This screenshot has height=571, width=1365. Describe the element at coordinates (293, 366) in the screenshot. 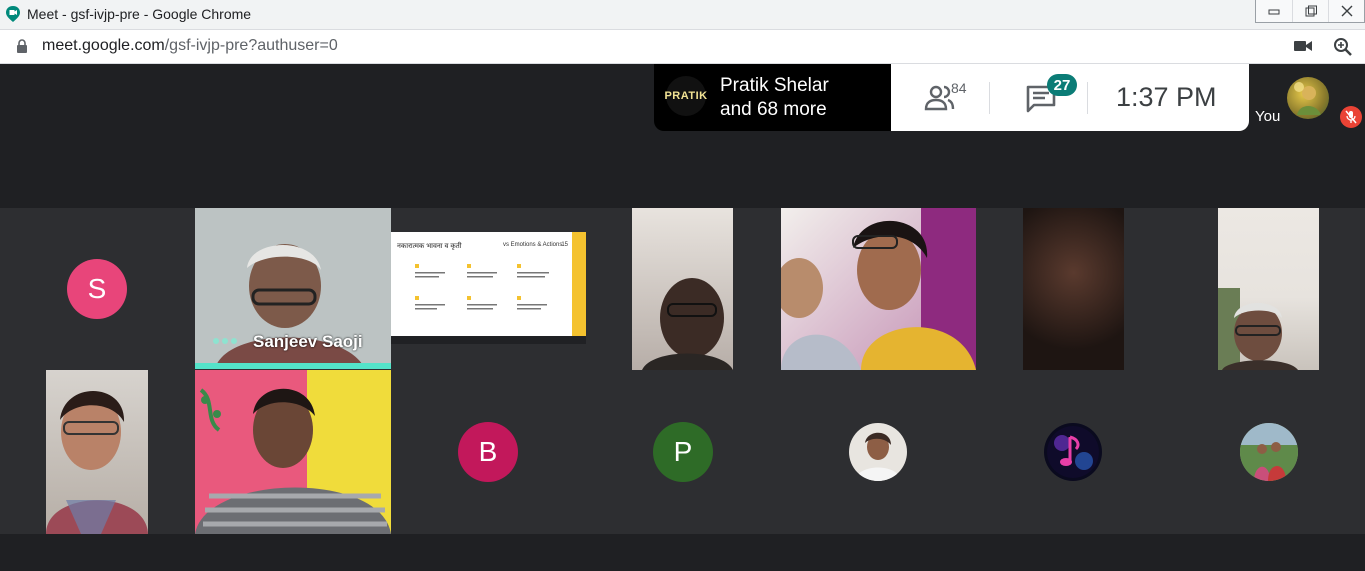

I see `active-speaker-bar` at that location.